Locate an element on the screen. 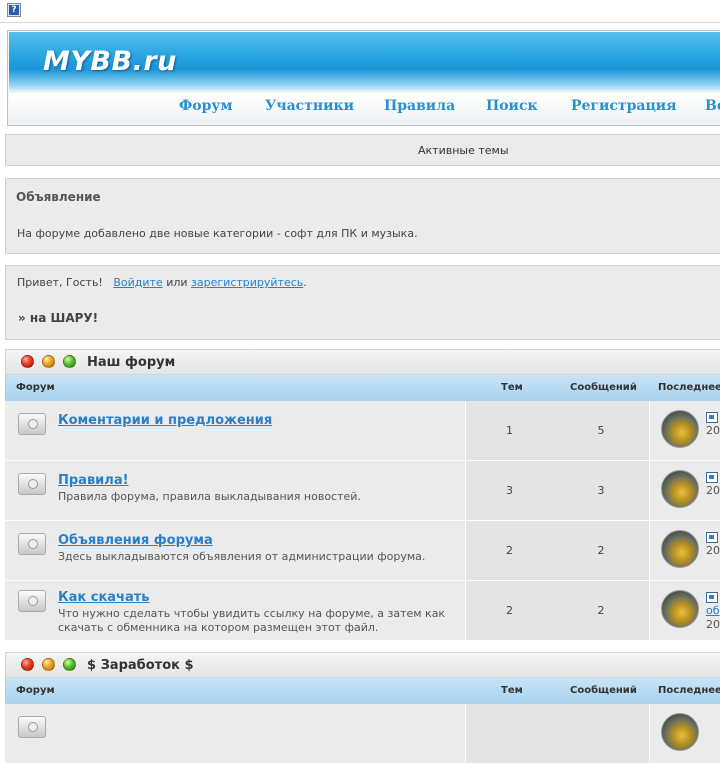 The height and width of the screenshot is (764, 720). nav-search: Поиск is located at coordinates (512, 106).